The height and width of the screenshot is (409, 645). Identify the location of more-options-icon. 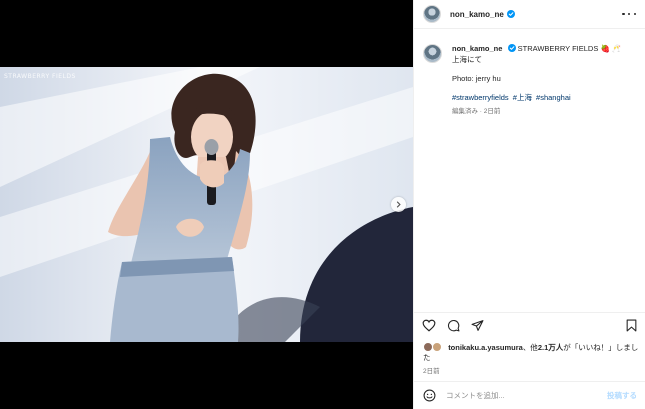
(629, 14).